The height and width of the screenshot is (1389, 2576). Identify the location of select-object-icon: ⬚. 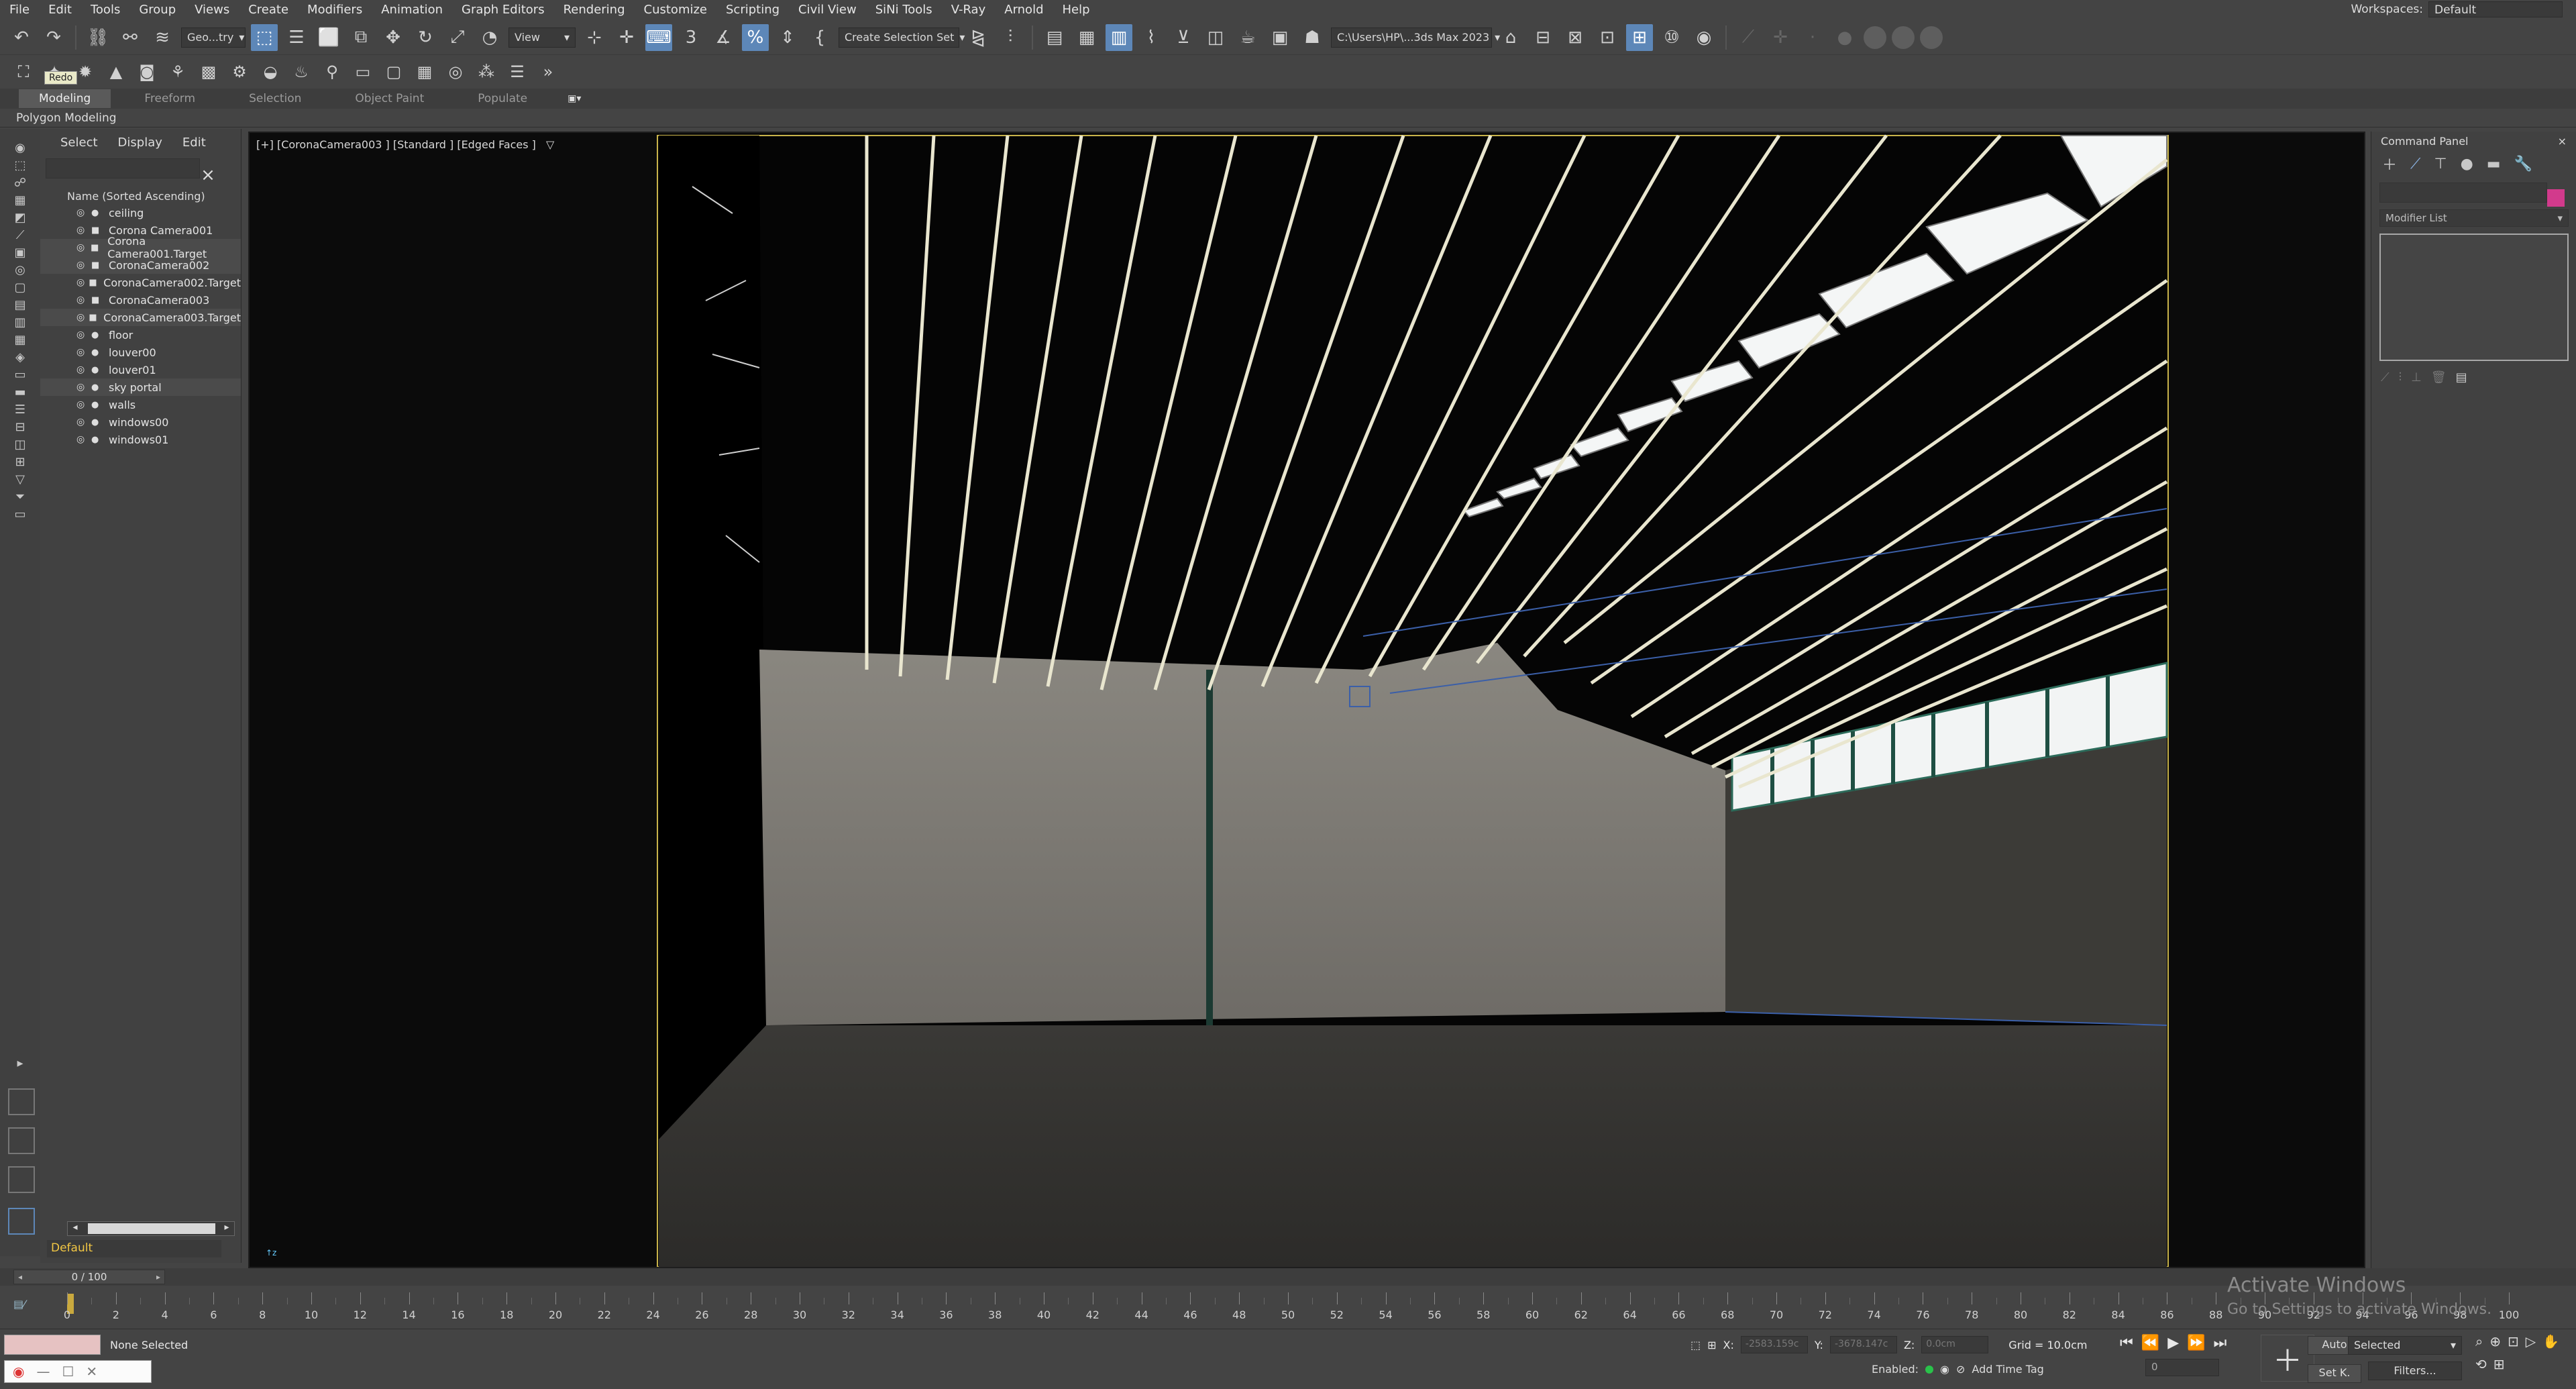
(264, 37).